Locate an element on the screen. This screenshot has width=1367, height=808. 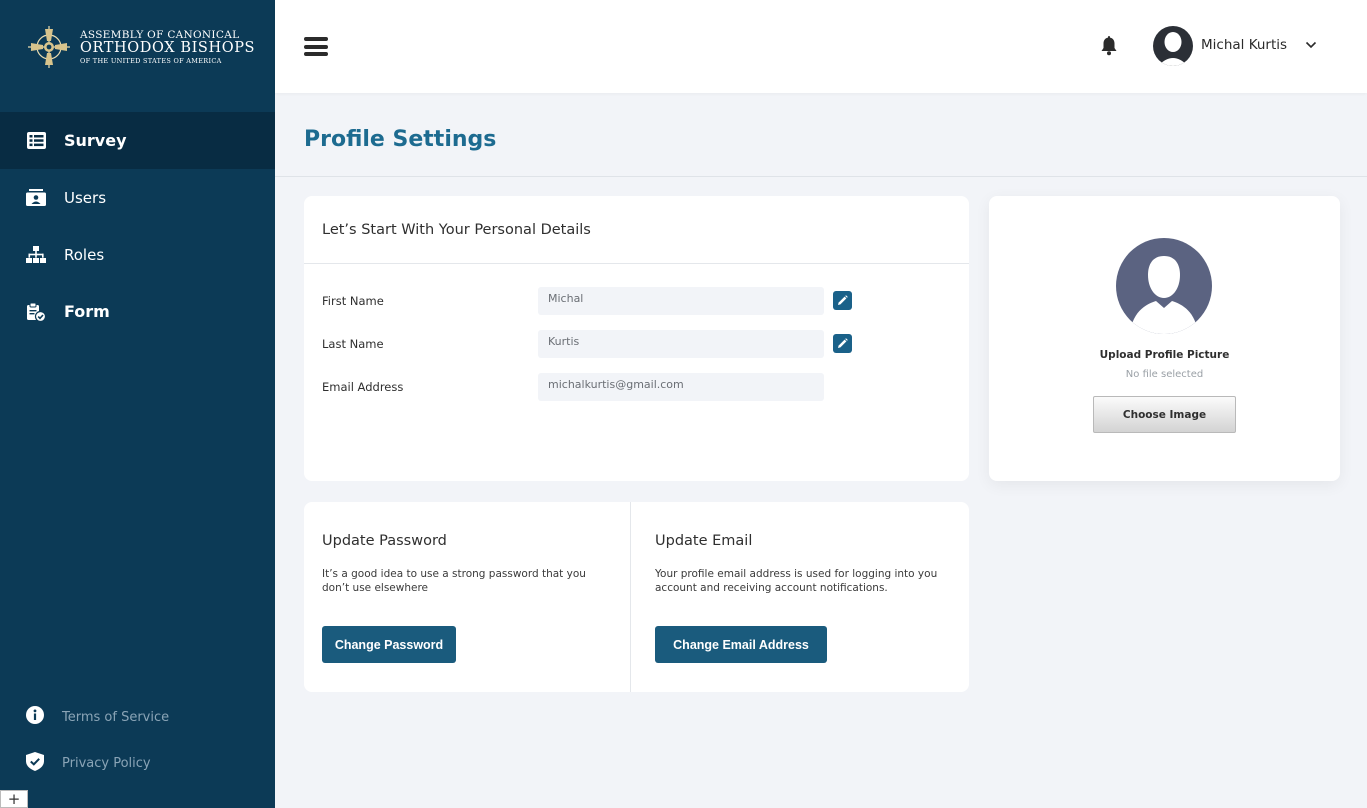
sidebar-item-label: Form is located at coordinates (87, 311).